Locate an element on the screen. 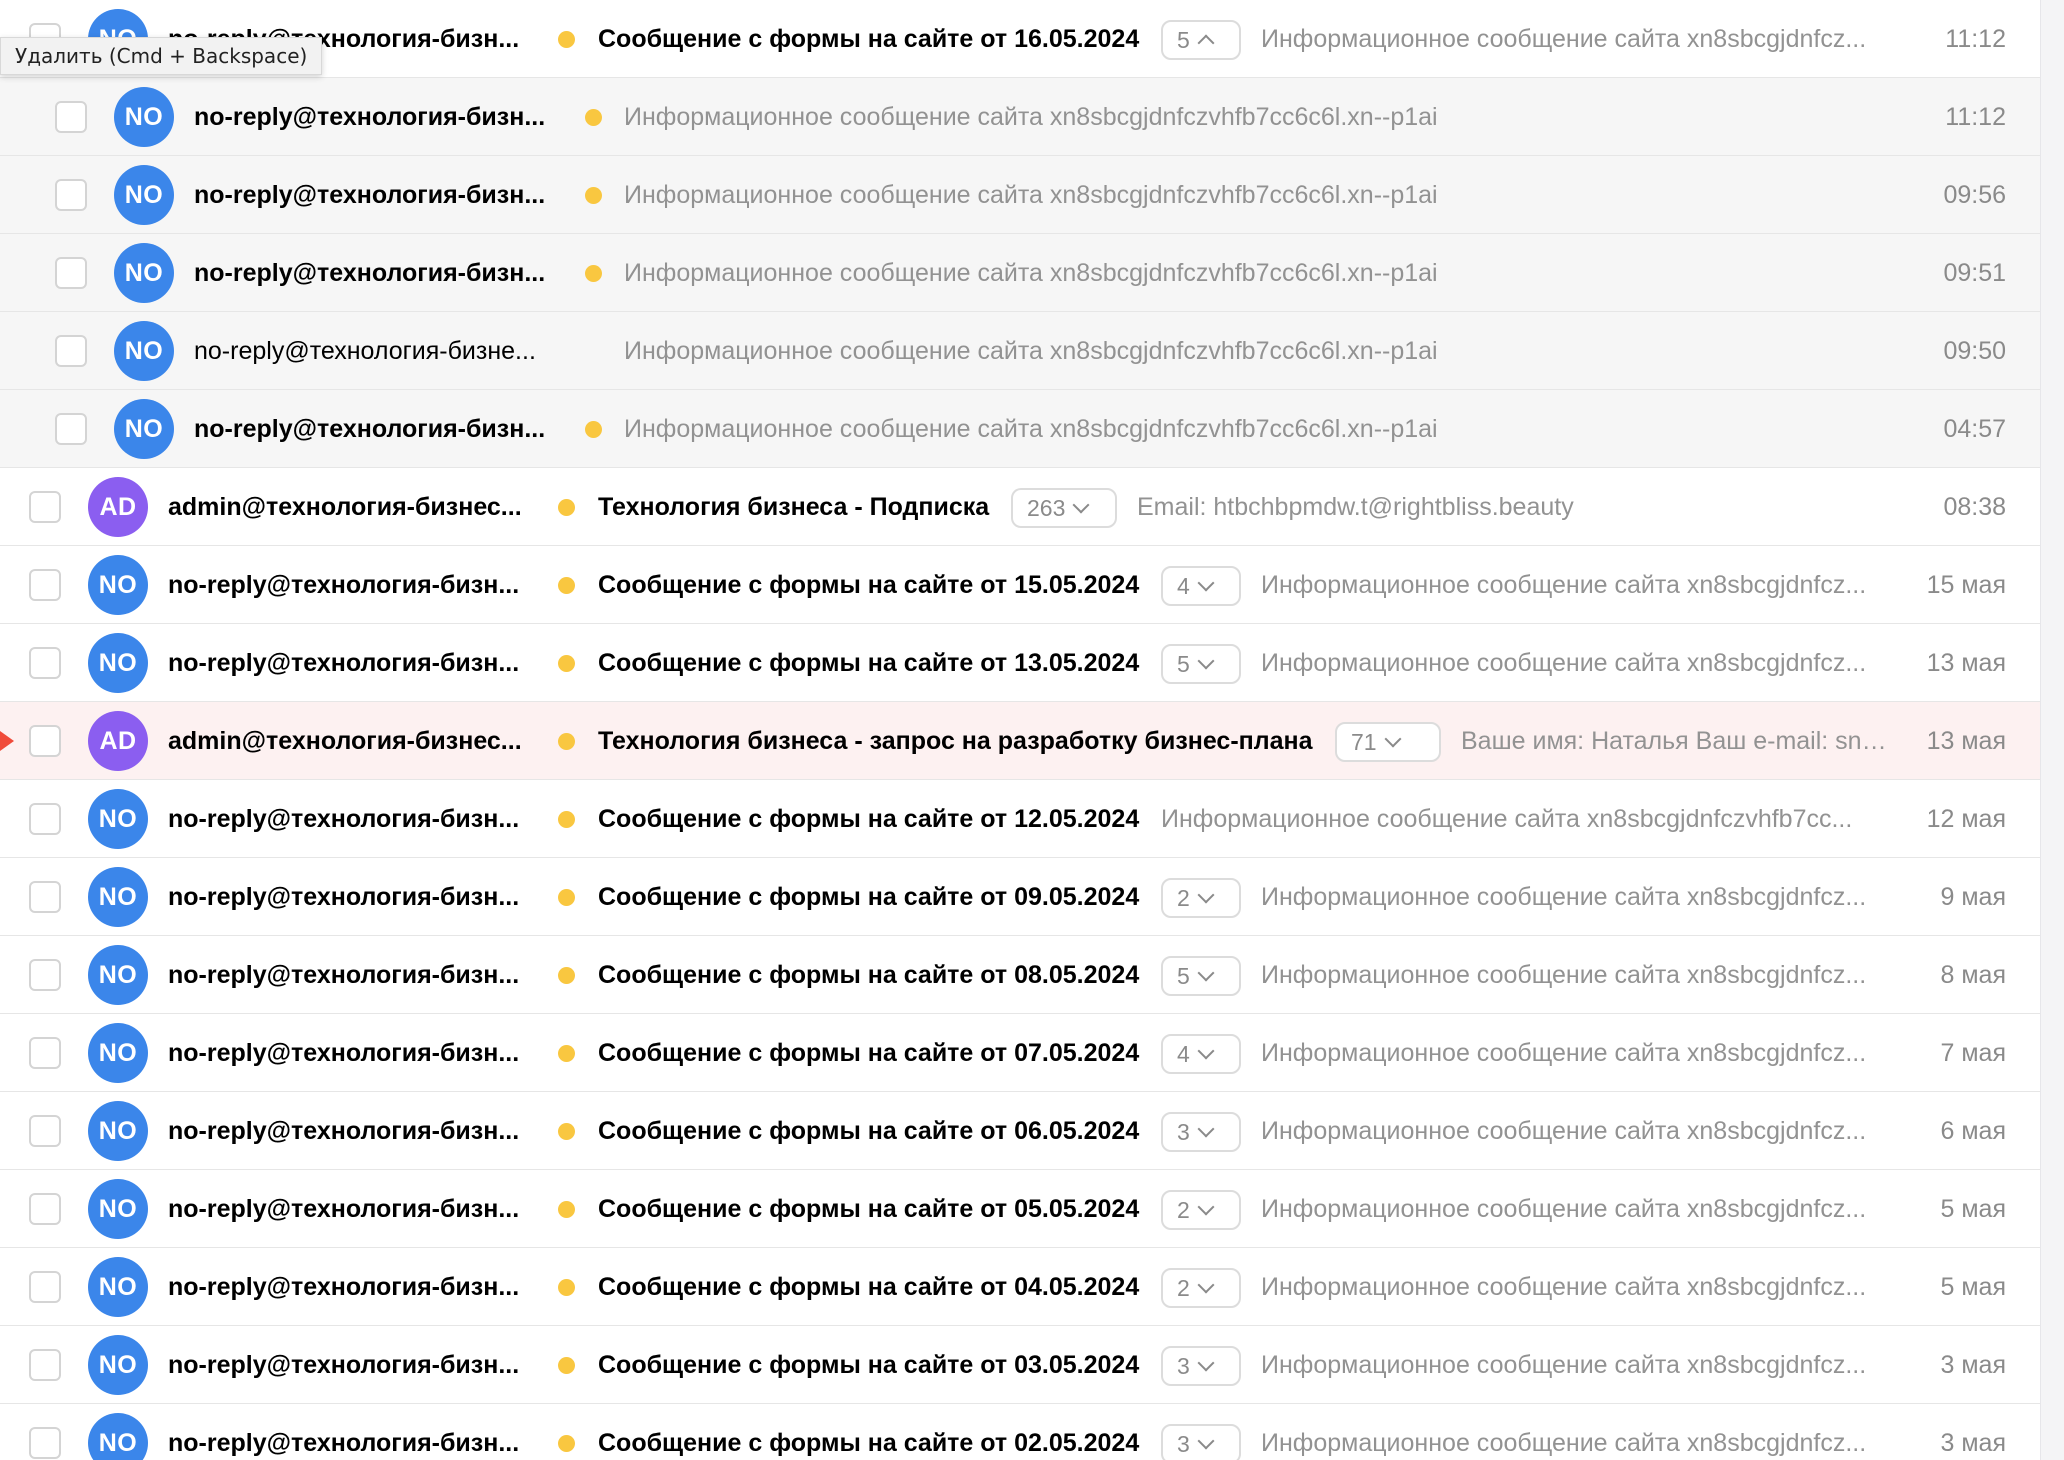 The height and width of the screenshot is (1460, 2064). message-date: 3 мая is located at coordinates (1973, 1365).